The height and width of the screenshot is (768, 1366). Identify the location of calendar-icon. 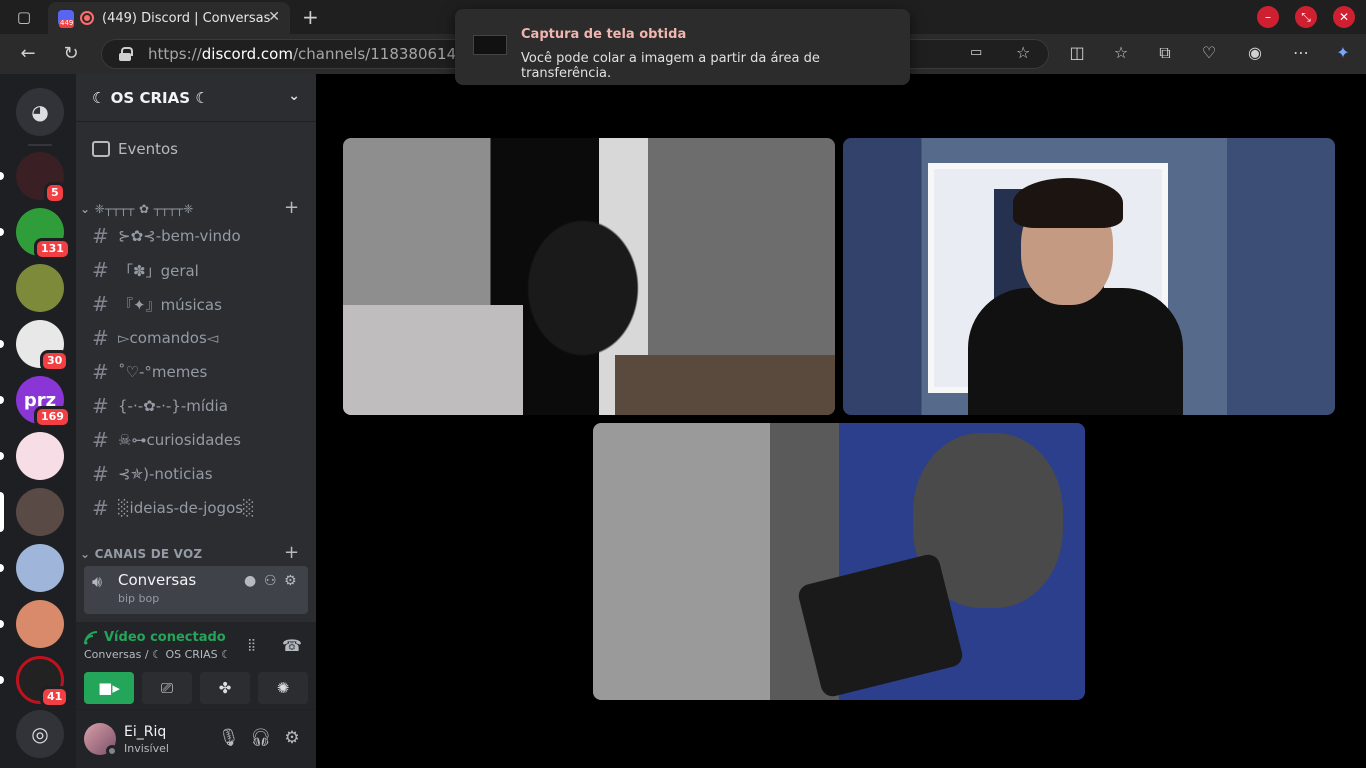
(101, 149).